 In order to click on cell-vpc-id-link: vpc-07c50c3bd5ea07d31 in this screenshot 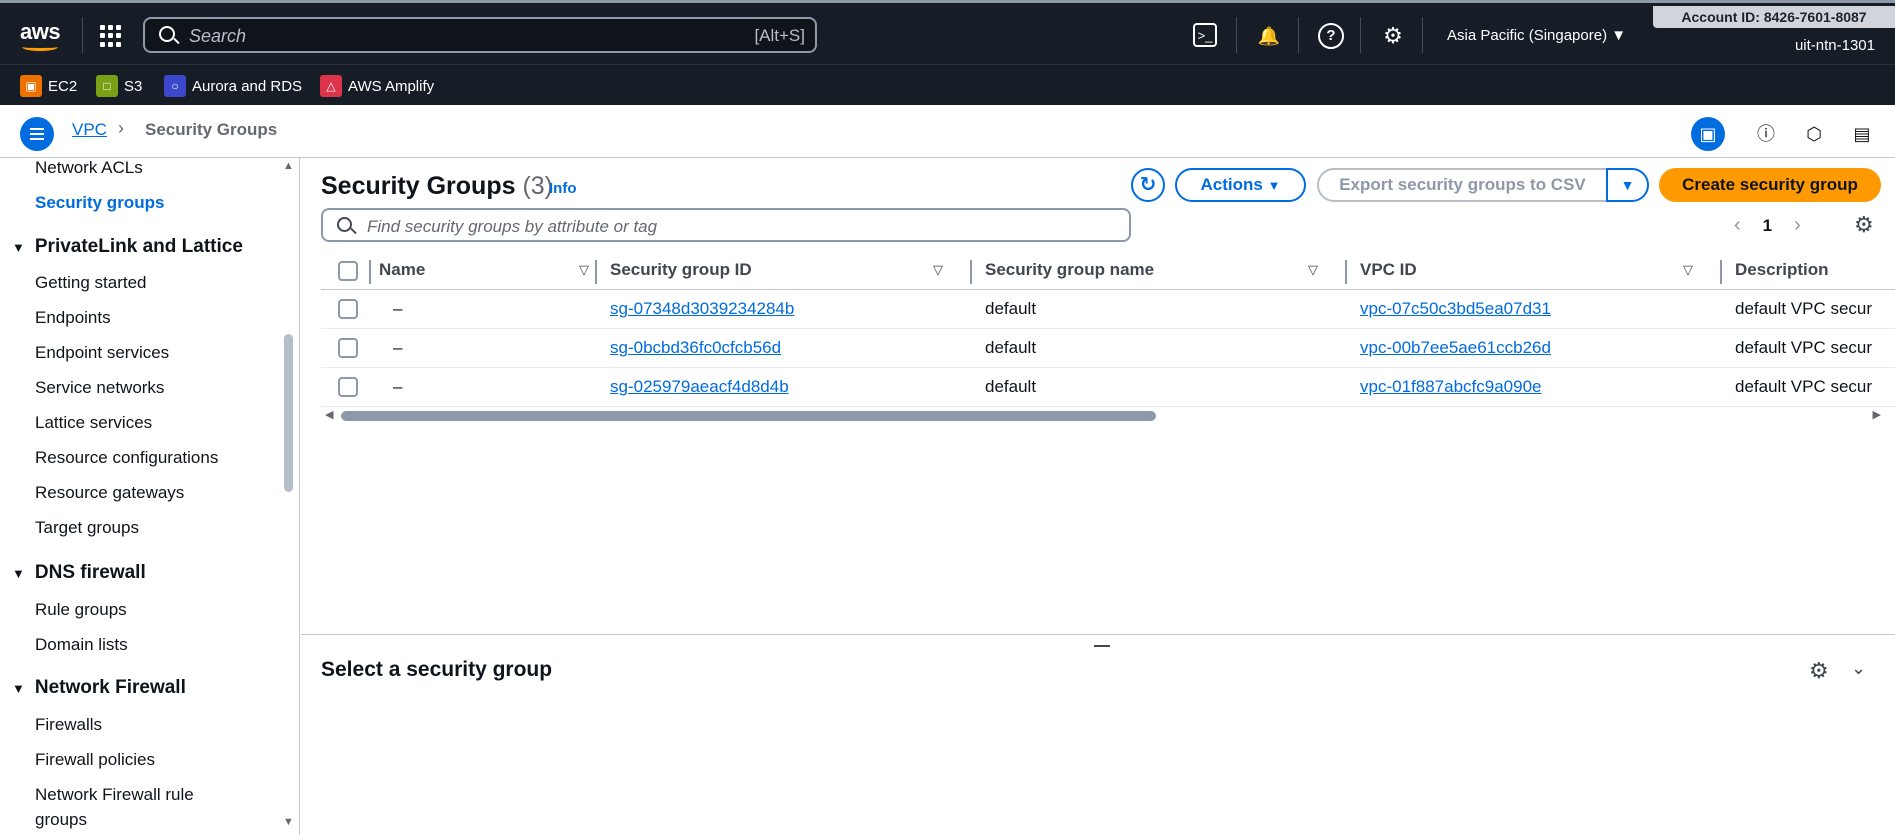, I will do `click(1455, 309)`.